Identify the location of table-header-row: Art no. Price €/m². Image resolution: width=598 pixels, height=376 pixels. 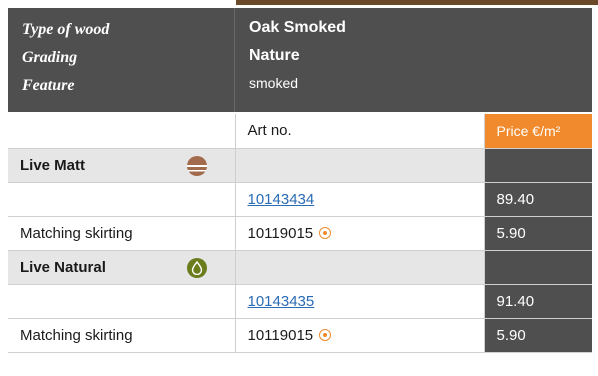
(300, 131).